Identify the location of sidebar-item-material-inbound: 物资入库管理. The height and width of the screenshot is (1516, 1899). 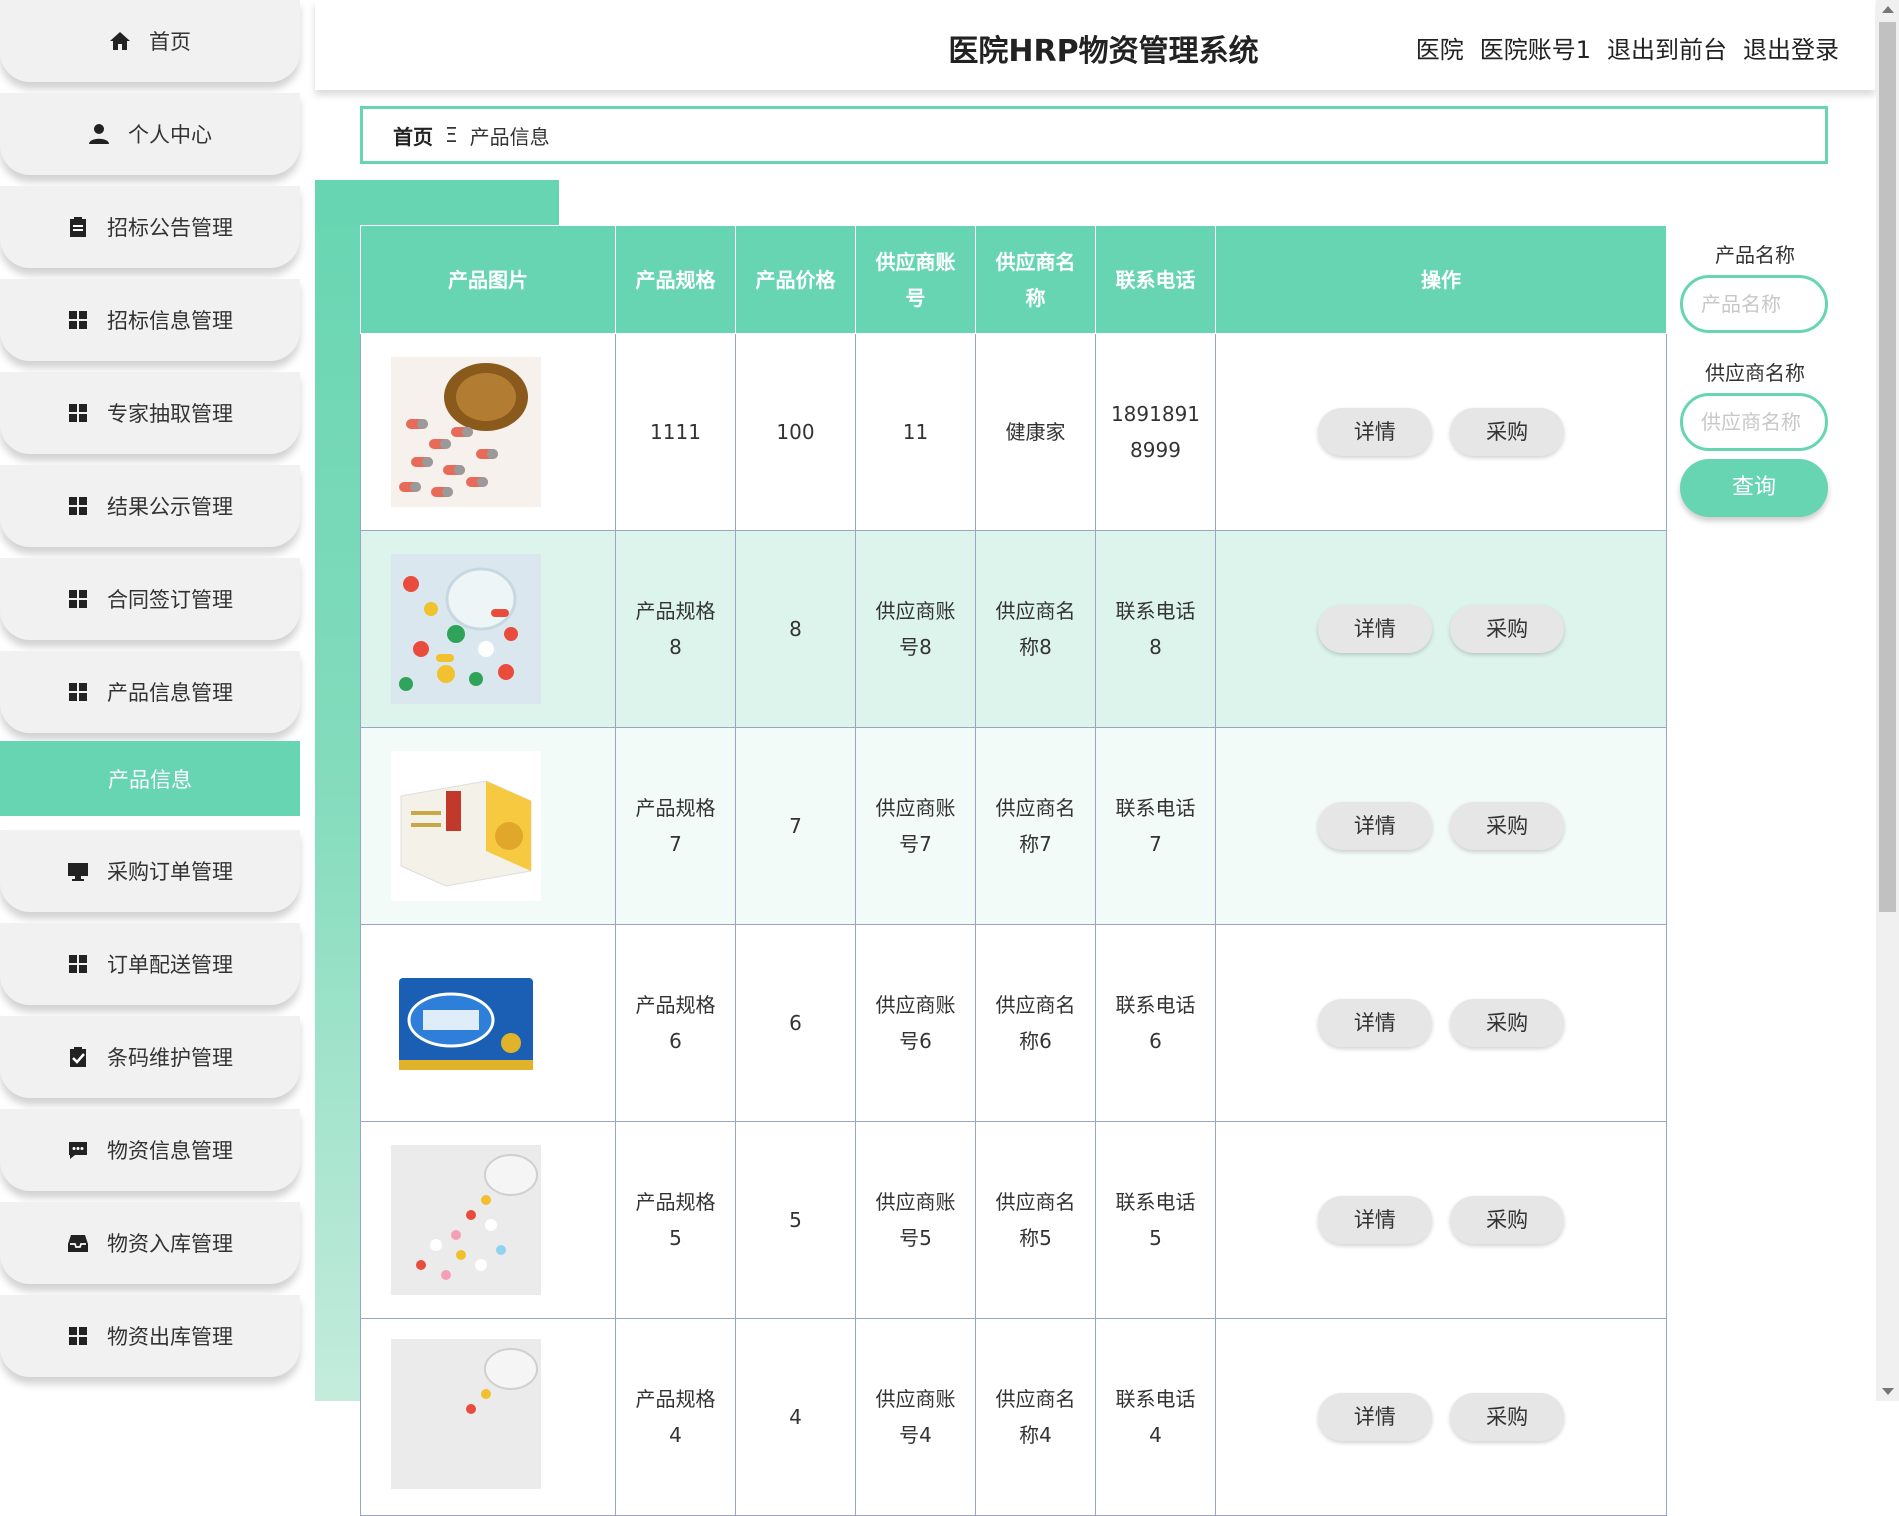
(150, 1243).